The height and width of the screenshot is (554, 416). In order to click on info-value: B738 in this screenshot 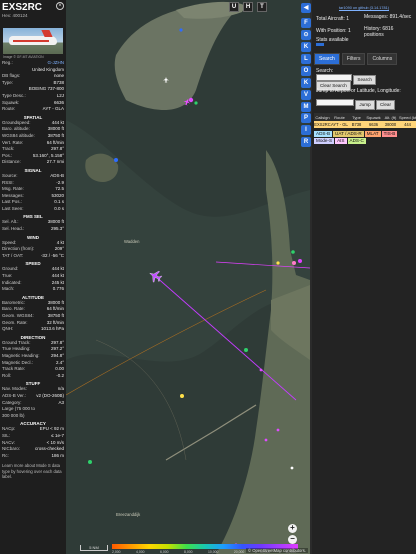, I will do `click(58, 82)`.